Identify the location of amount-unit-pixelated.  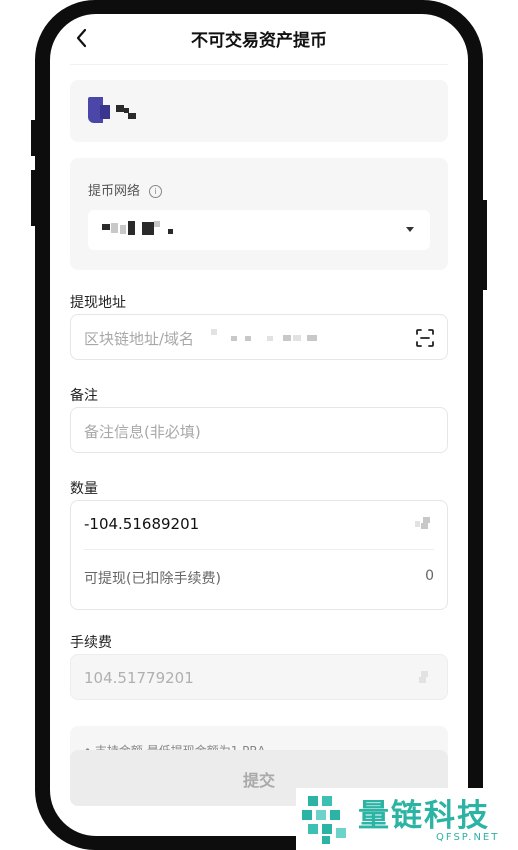
(425, 524).